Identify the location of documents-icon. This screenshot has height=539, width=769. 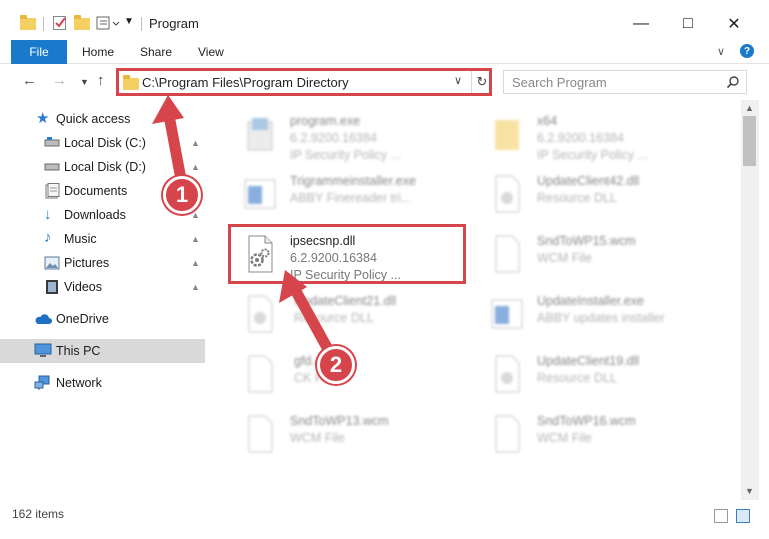
(52, 191).